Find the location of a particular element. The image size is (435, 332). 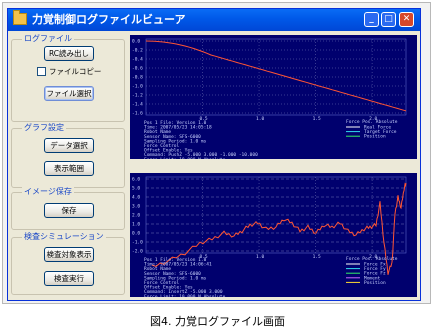

title-bar: 力覚制御ログファイルビューア _ □ ✕ is located at coordinates (214, 20).